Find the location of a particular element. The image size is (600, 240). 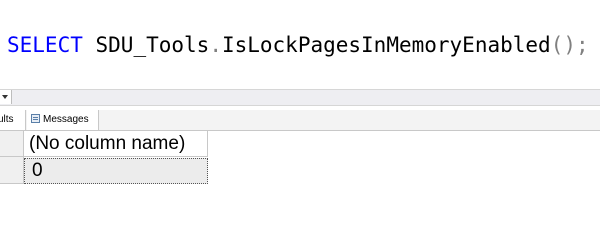

column-header: (No column name) is located at coordinates (116, 144).